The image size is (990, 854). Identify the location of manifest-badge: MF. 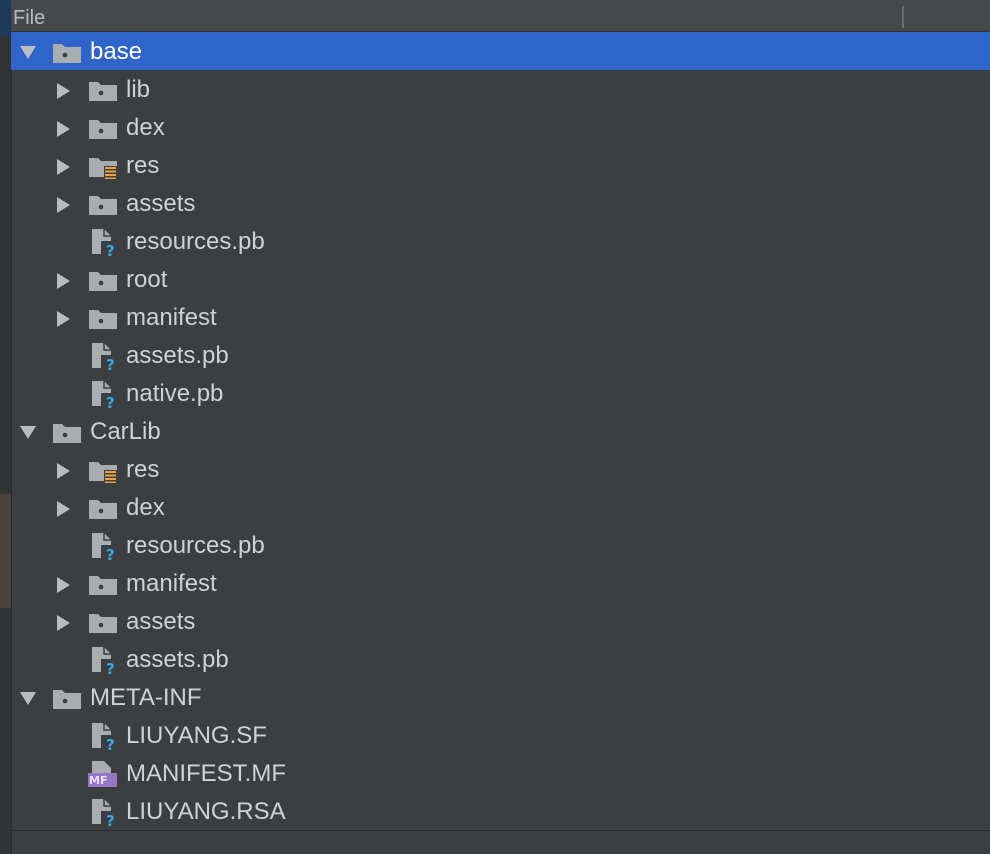
(98, 780).